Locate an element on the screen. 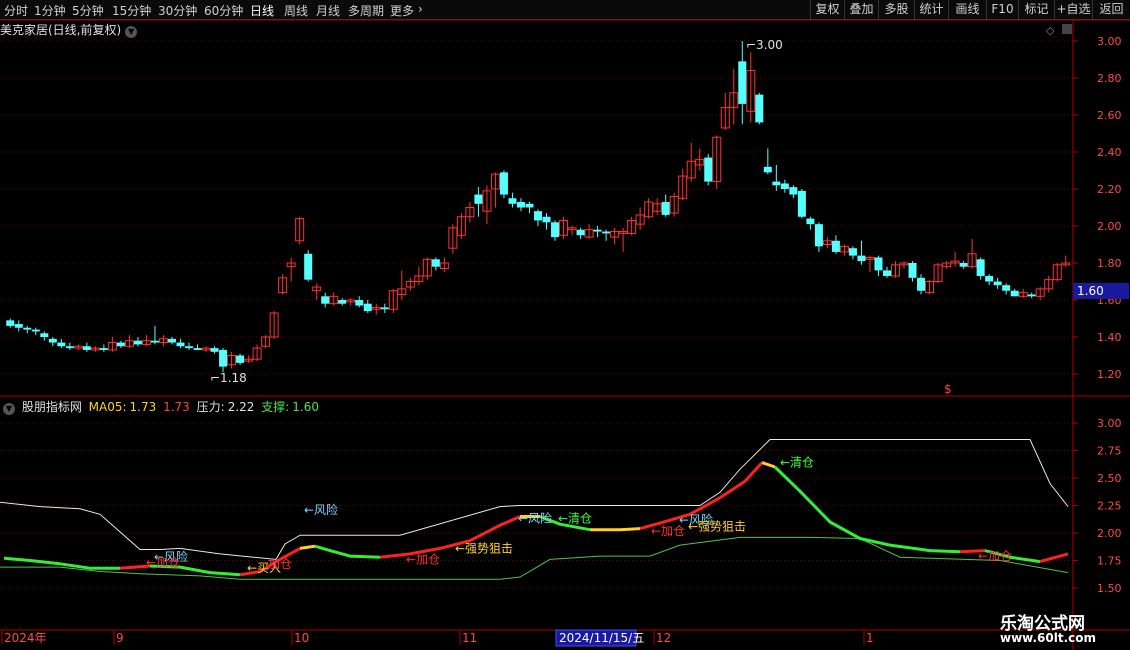 This screenshot has height=650, width=1130. high-price-marker: ⌐3.00 is located at coordinates (764, 45).